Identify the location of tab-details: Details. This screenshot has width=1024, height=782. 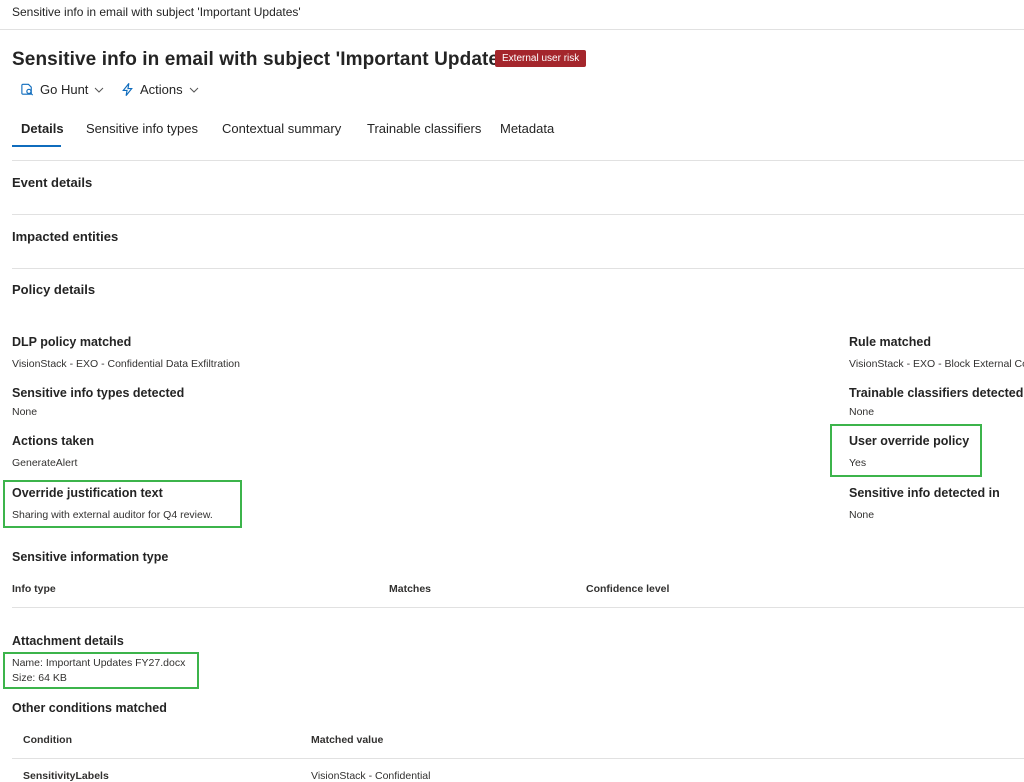
(42, 128).